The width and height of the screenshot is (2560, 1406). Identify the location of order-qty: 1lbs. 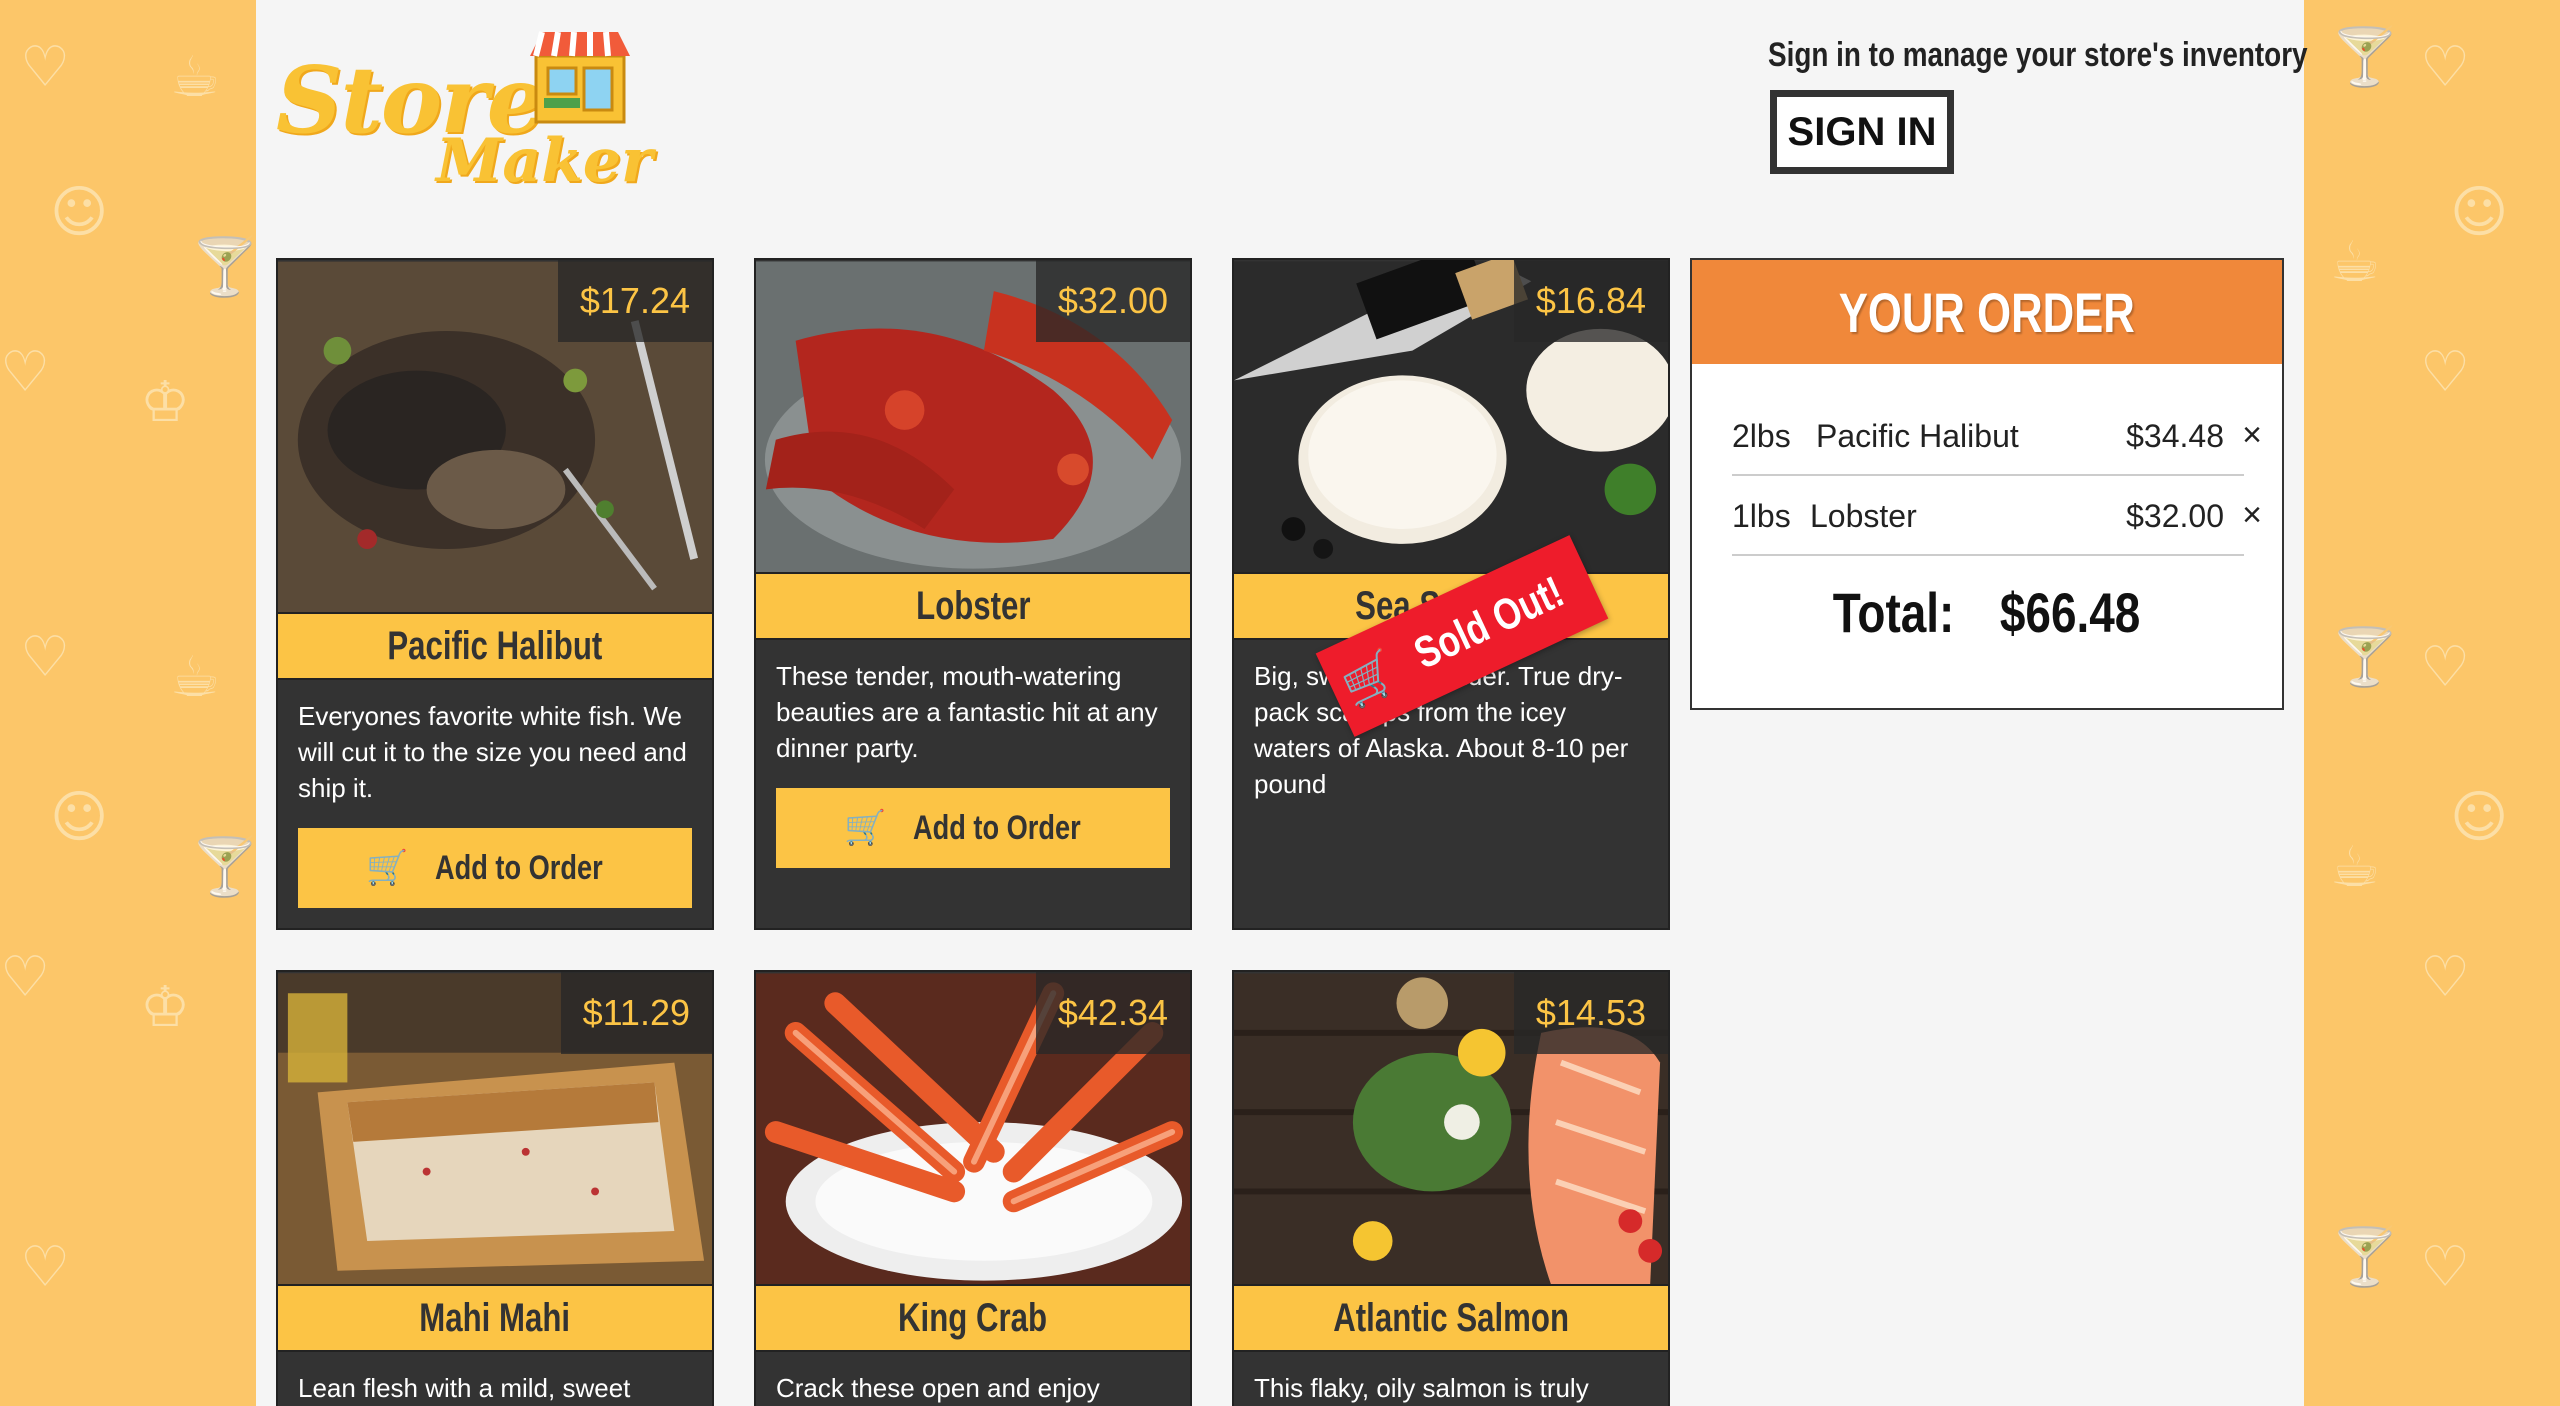
(1761, 516).